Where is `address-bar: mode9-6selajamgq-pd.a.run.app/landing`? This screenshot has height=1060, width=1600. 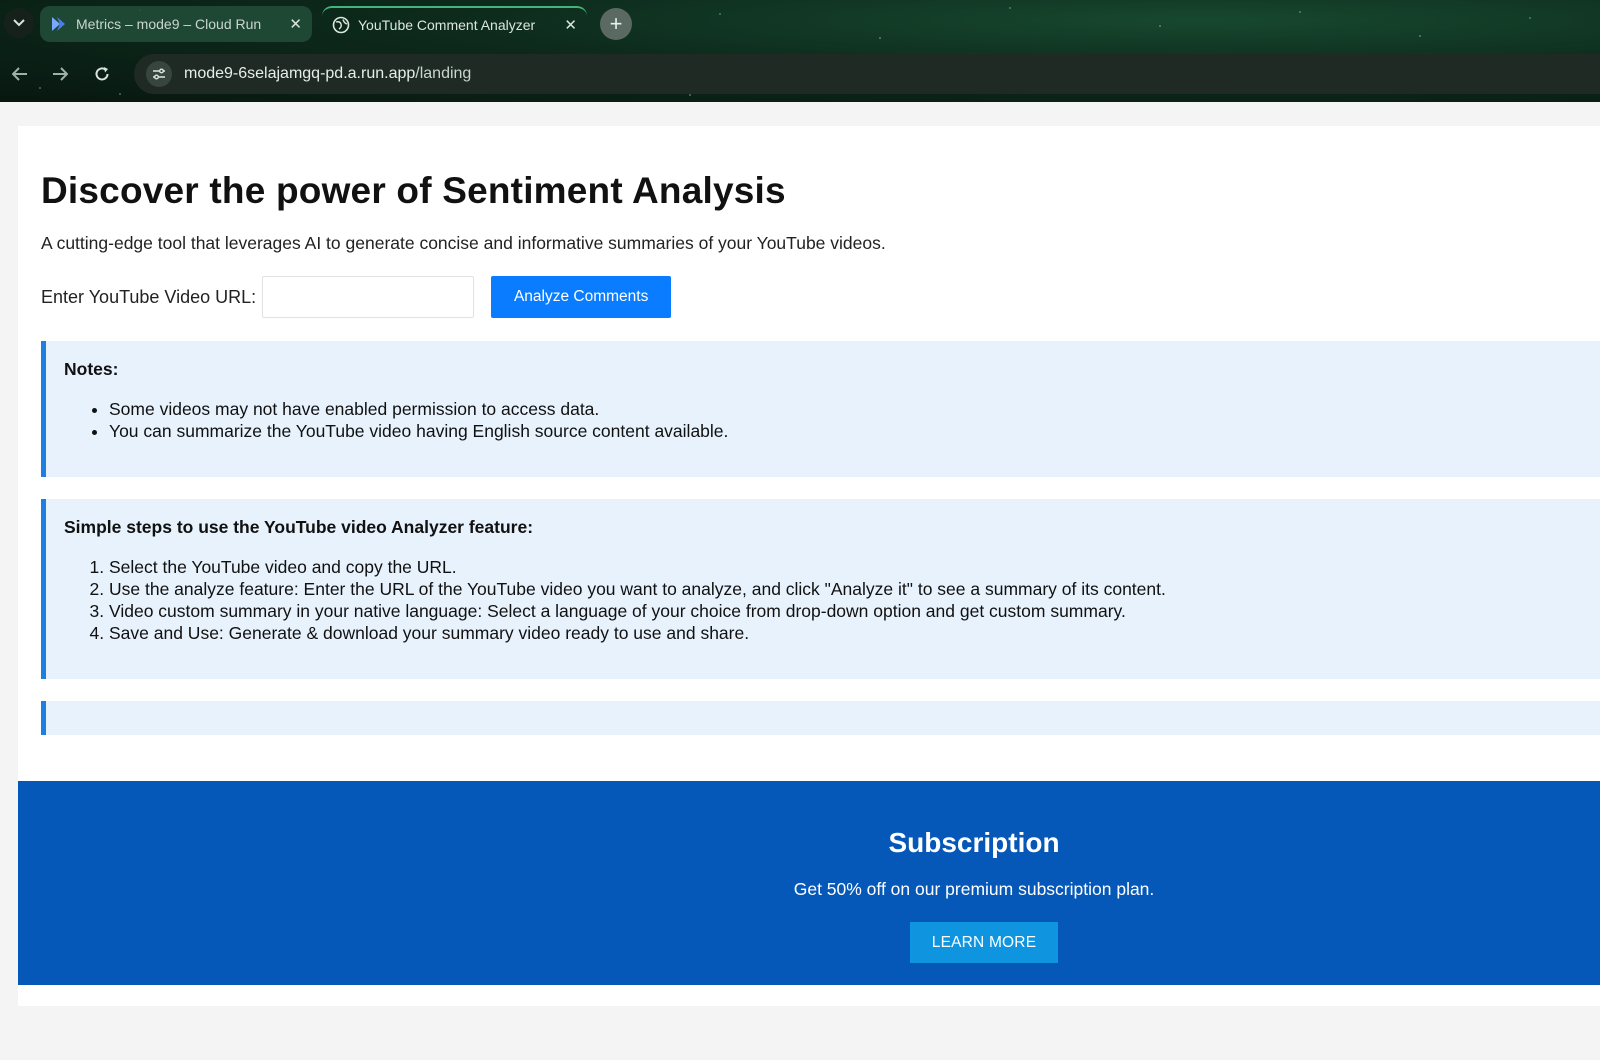
address-bar: mode9-6selajamgq-pd.a.run.app/landing is located at coordinates (867, 74).